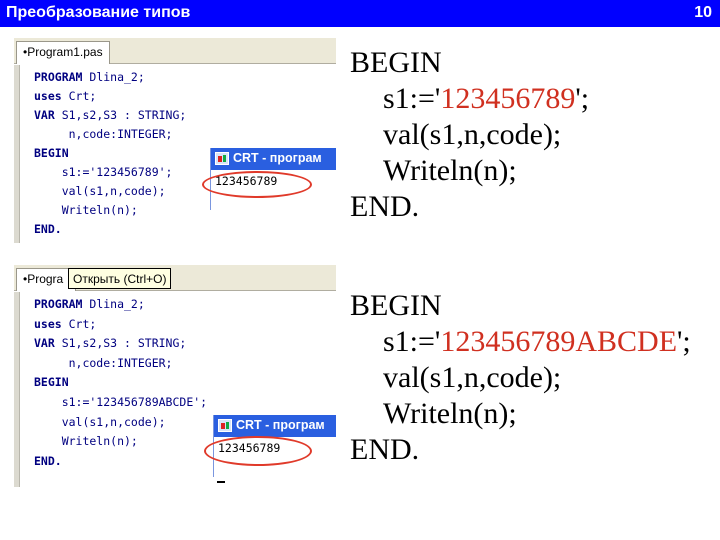  What do you see at coordinates (559, 341) in the screenshot?
I see `assign-value: 123456789ABCDE` at bounding box center [559, 341].